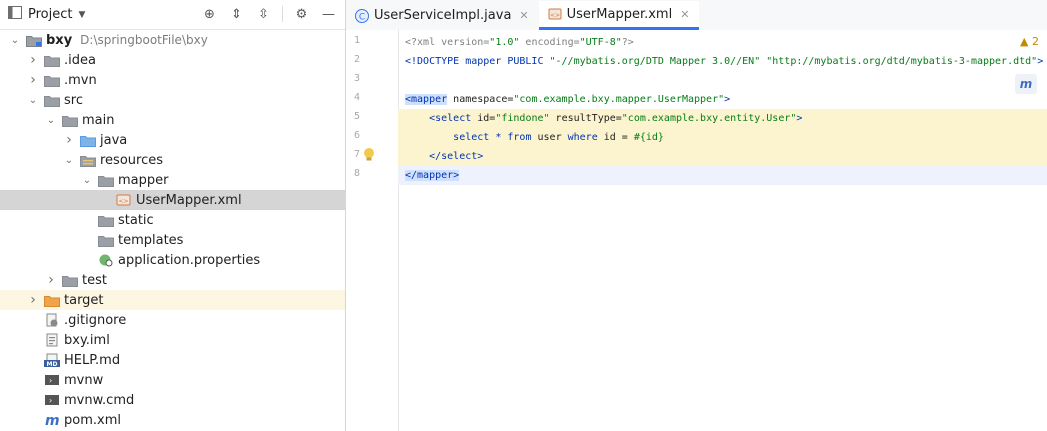 The height and width of the screenshot is (431, 1047). Describe the element at coordinates (114, 140) in the screenshot. I see `tree-item-label: java` at that location.